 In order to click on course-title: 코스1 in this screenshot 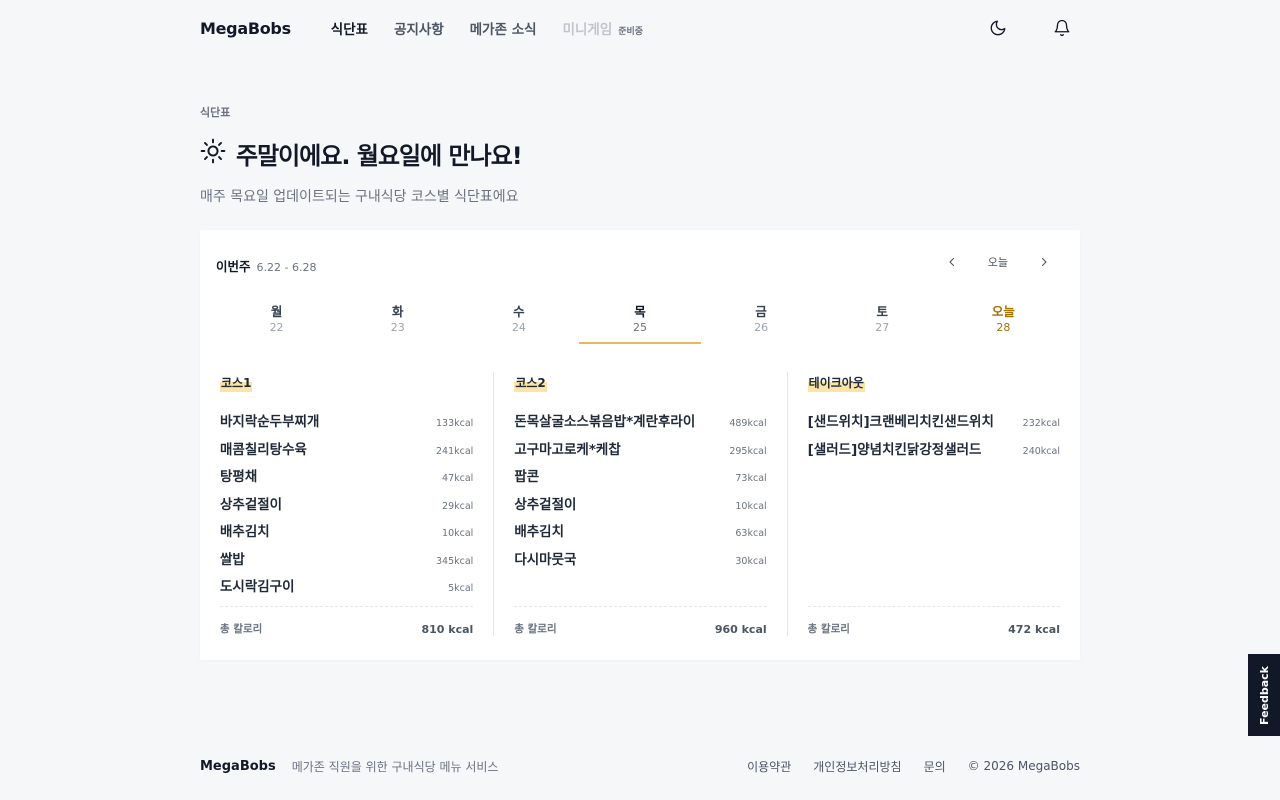, I will do `click(236, 383)`.